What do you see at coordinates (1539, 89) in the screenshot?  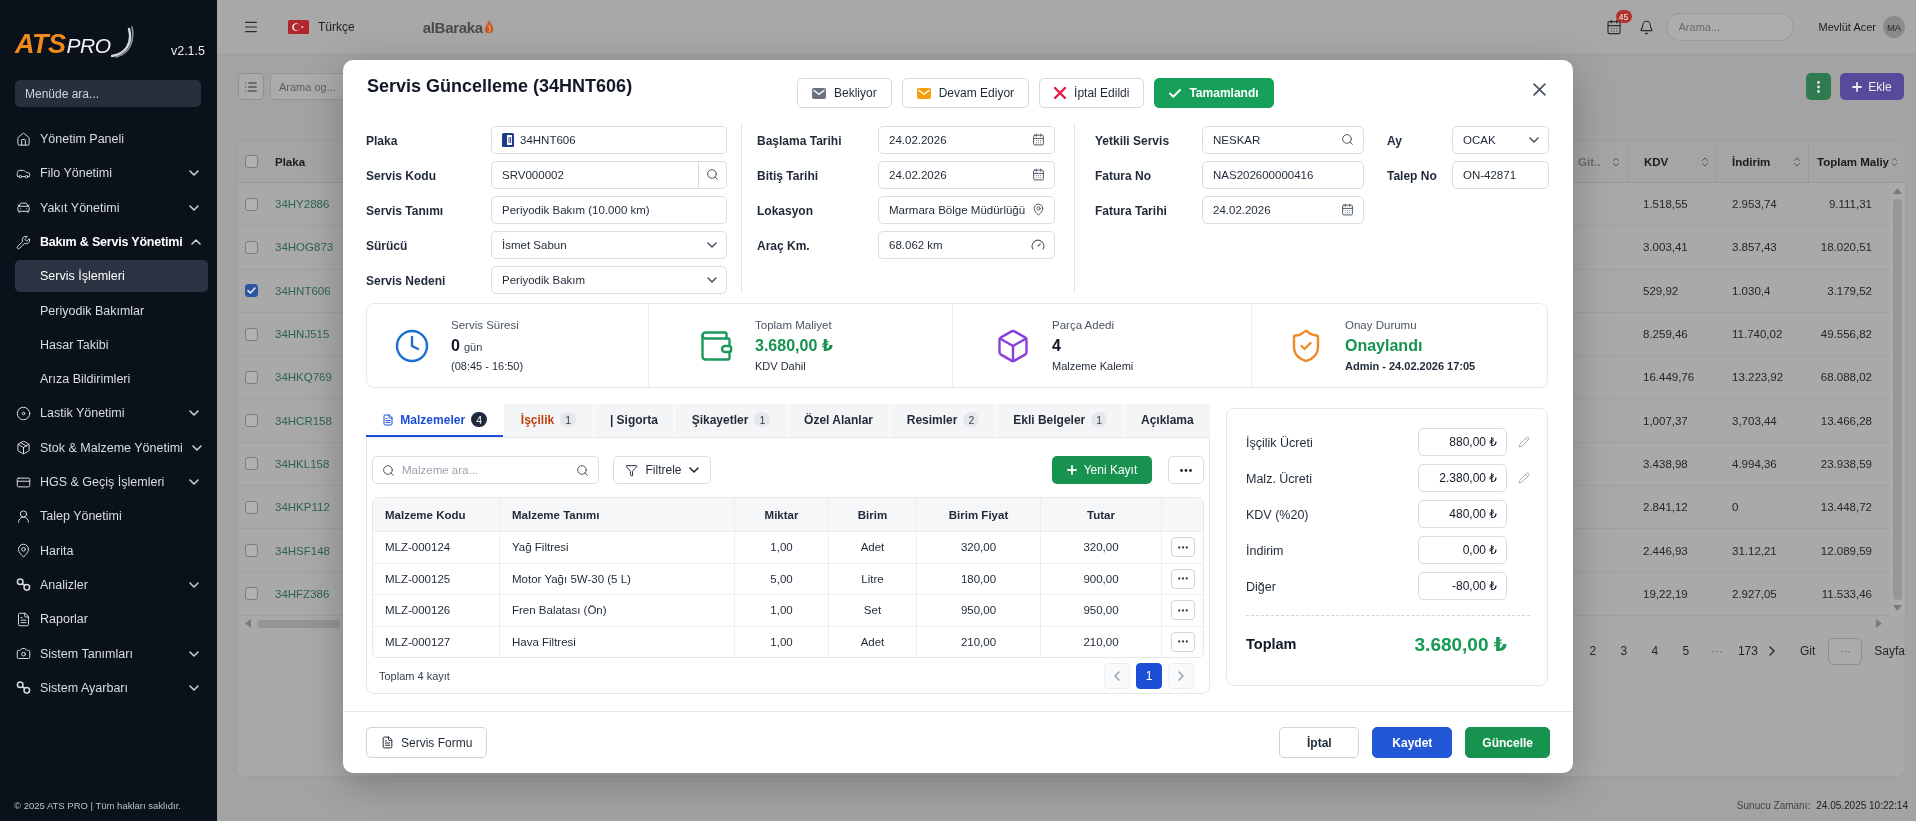 I see `close-button` at bounding box center [1539, 89].